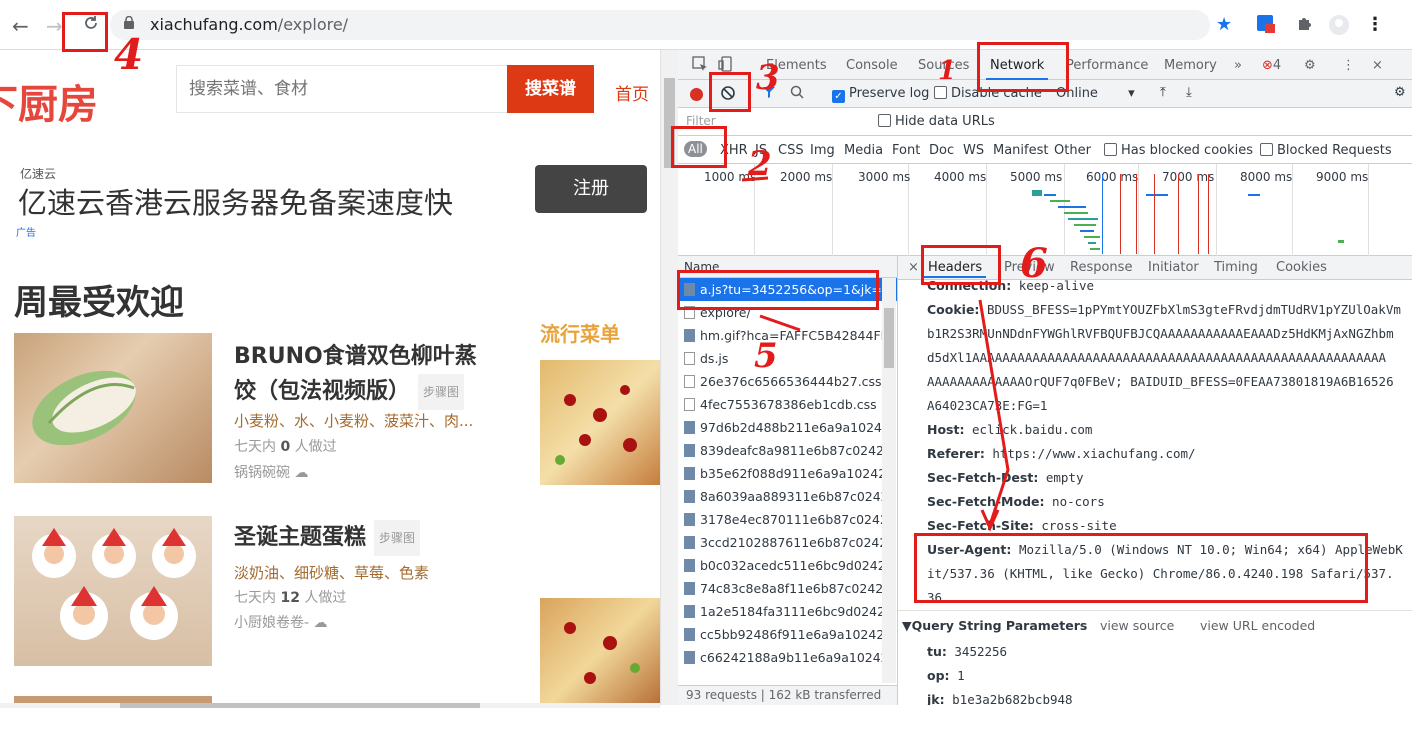 The width and height of the screenshot is (1412, 739). I want to click on annotation-strokes, so click(875, 354).